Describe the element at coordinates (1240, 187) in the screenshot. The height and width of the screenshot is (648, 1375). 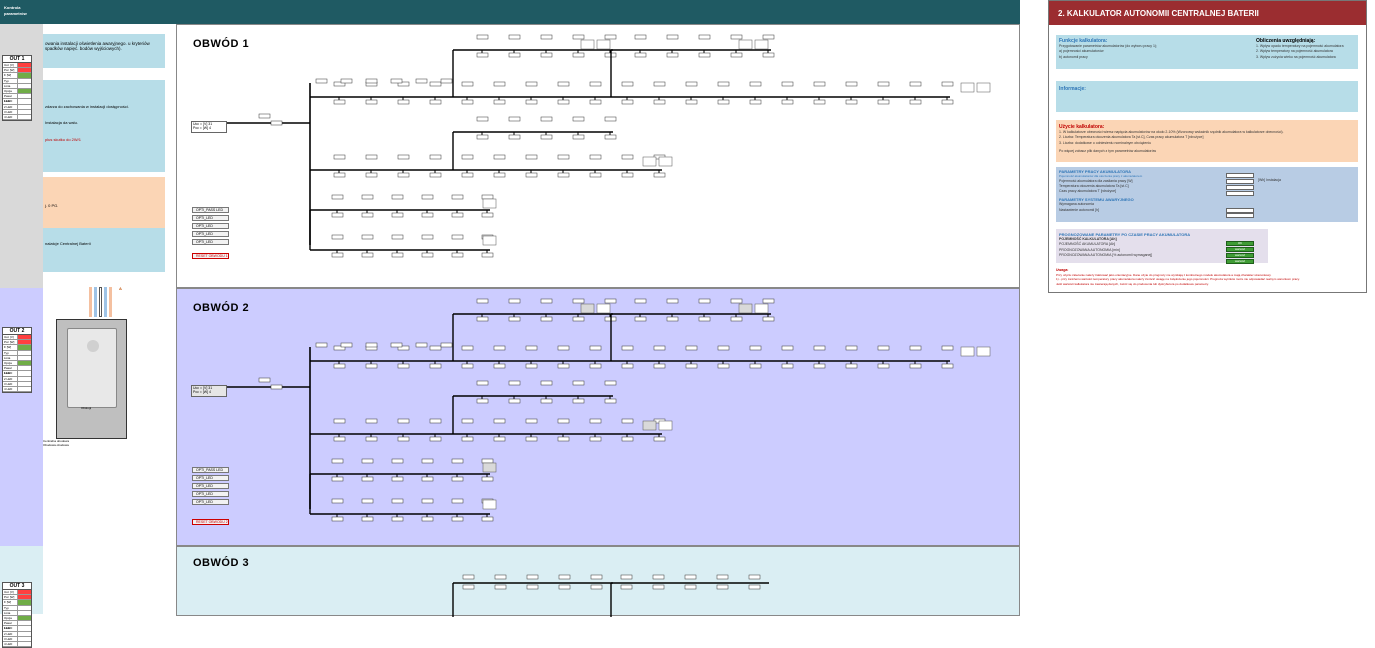
I see `temperature-input` at that location.